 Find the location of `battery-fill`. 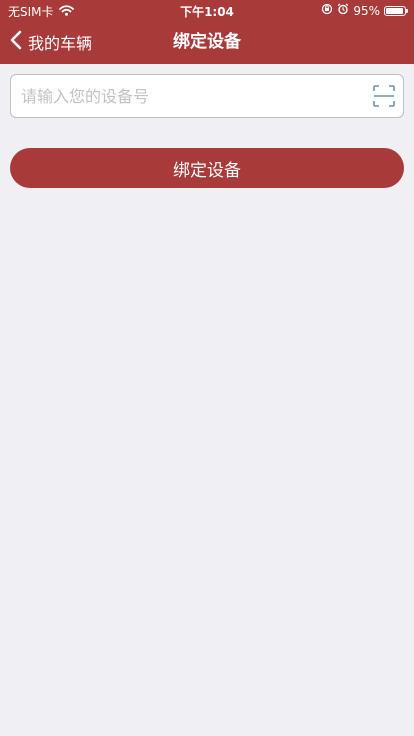

battery-fill is located at coordinates (395, 10).